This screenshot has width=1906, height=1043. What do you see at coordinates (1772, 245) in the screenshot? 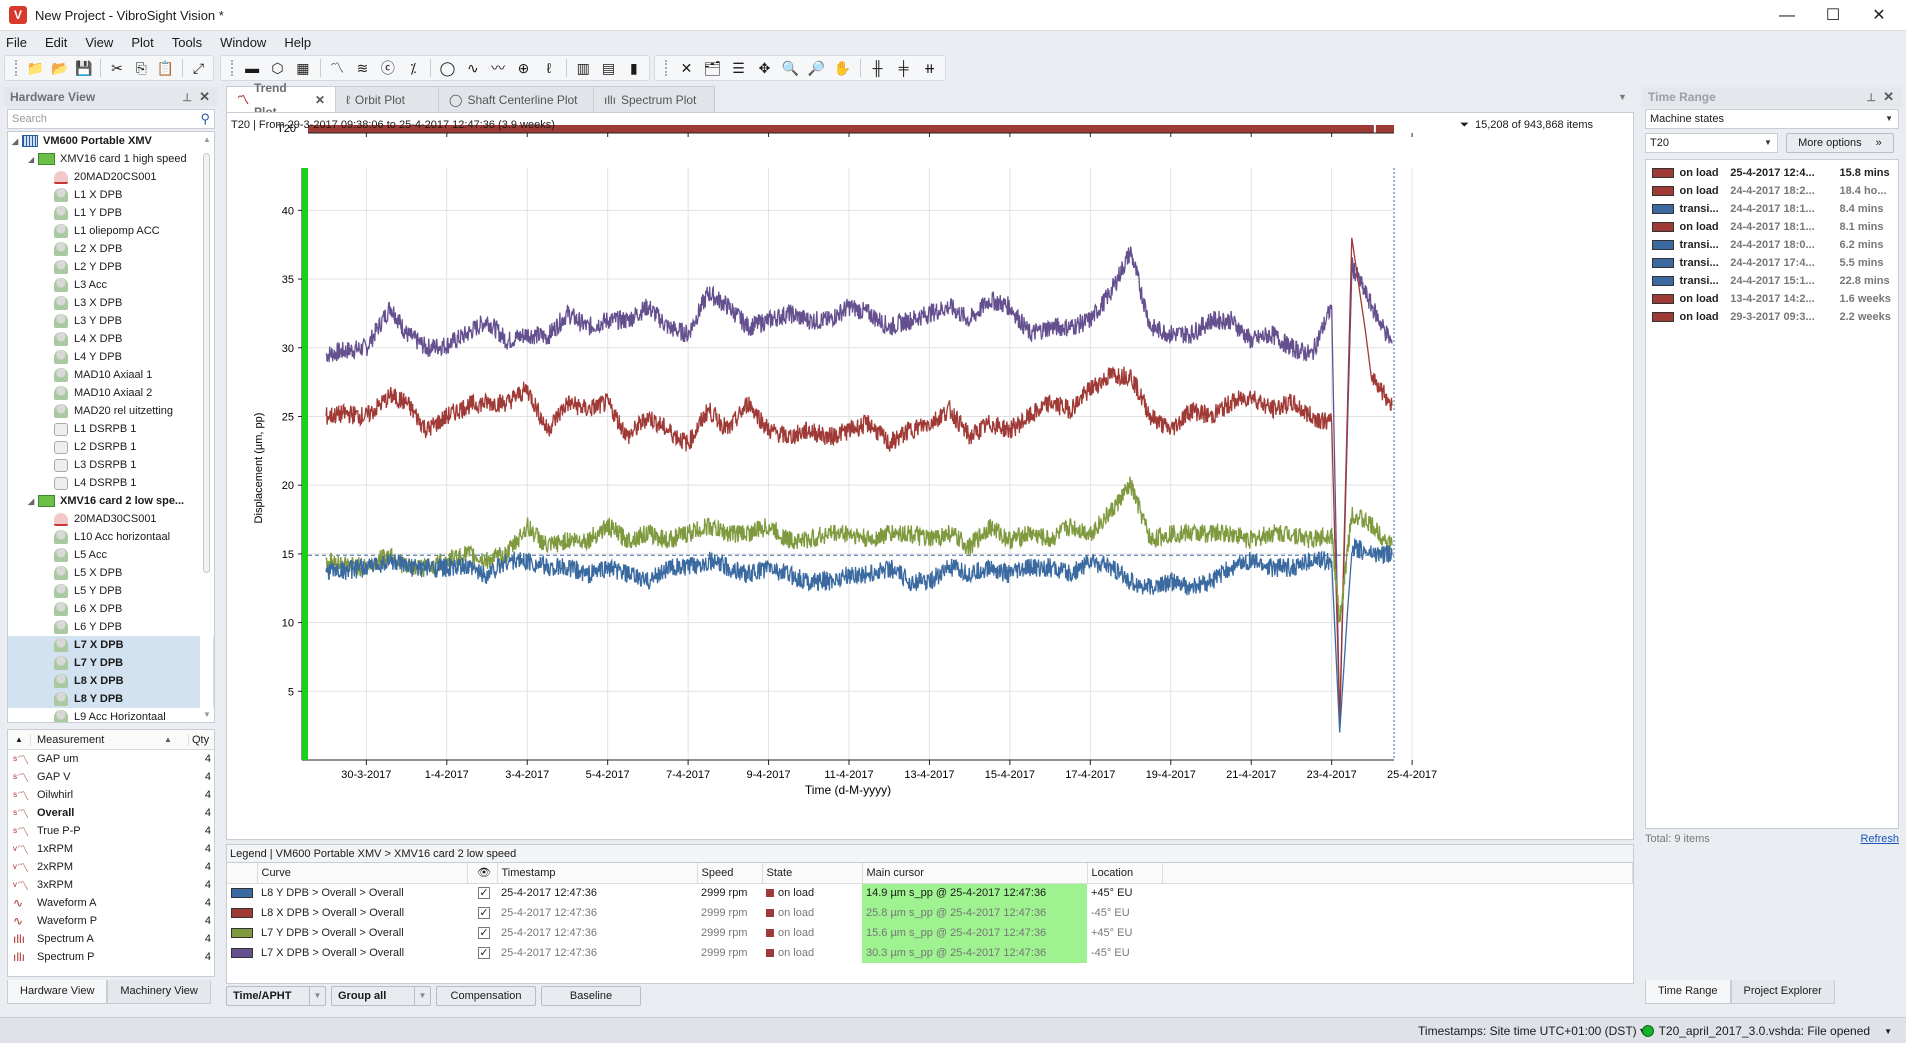
I see `machine-state-item: transi... 24-4-2017 18:0... 6.2 mins` at bounding box center [1772, 245].